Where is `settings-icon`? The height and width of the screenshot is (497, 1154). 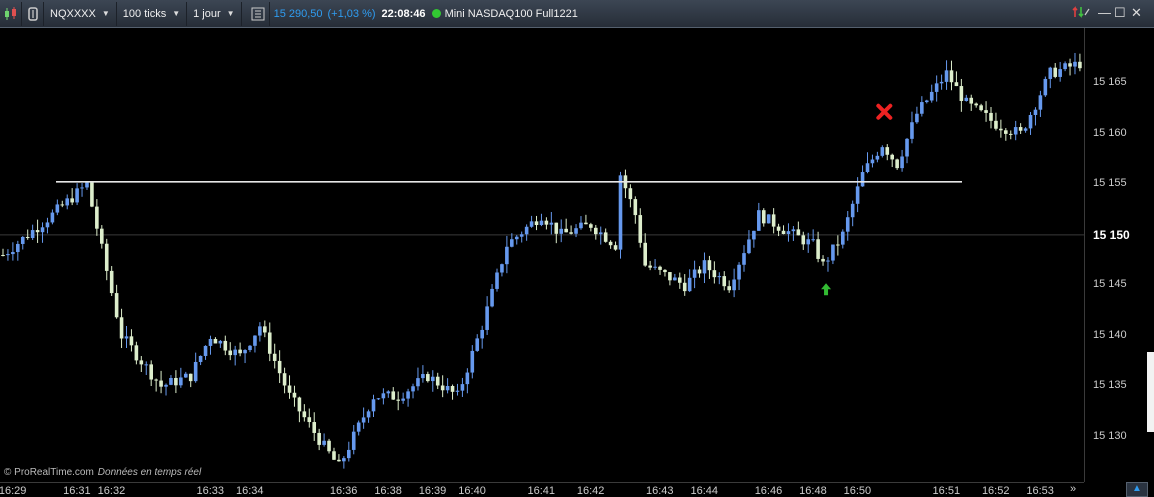 settings-icon is located at coordinates (33, 13).